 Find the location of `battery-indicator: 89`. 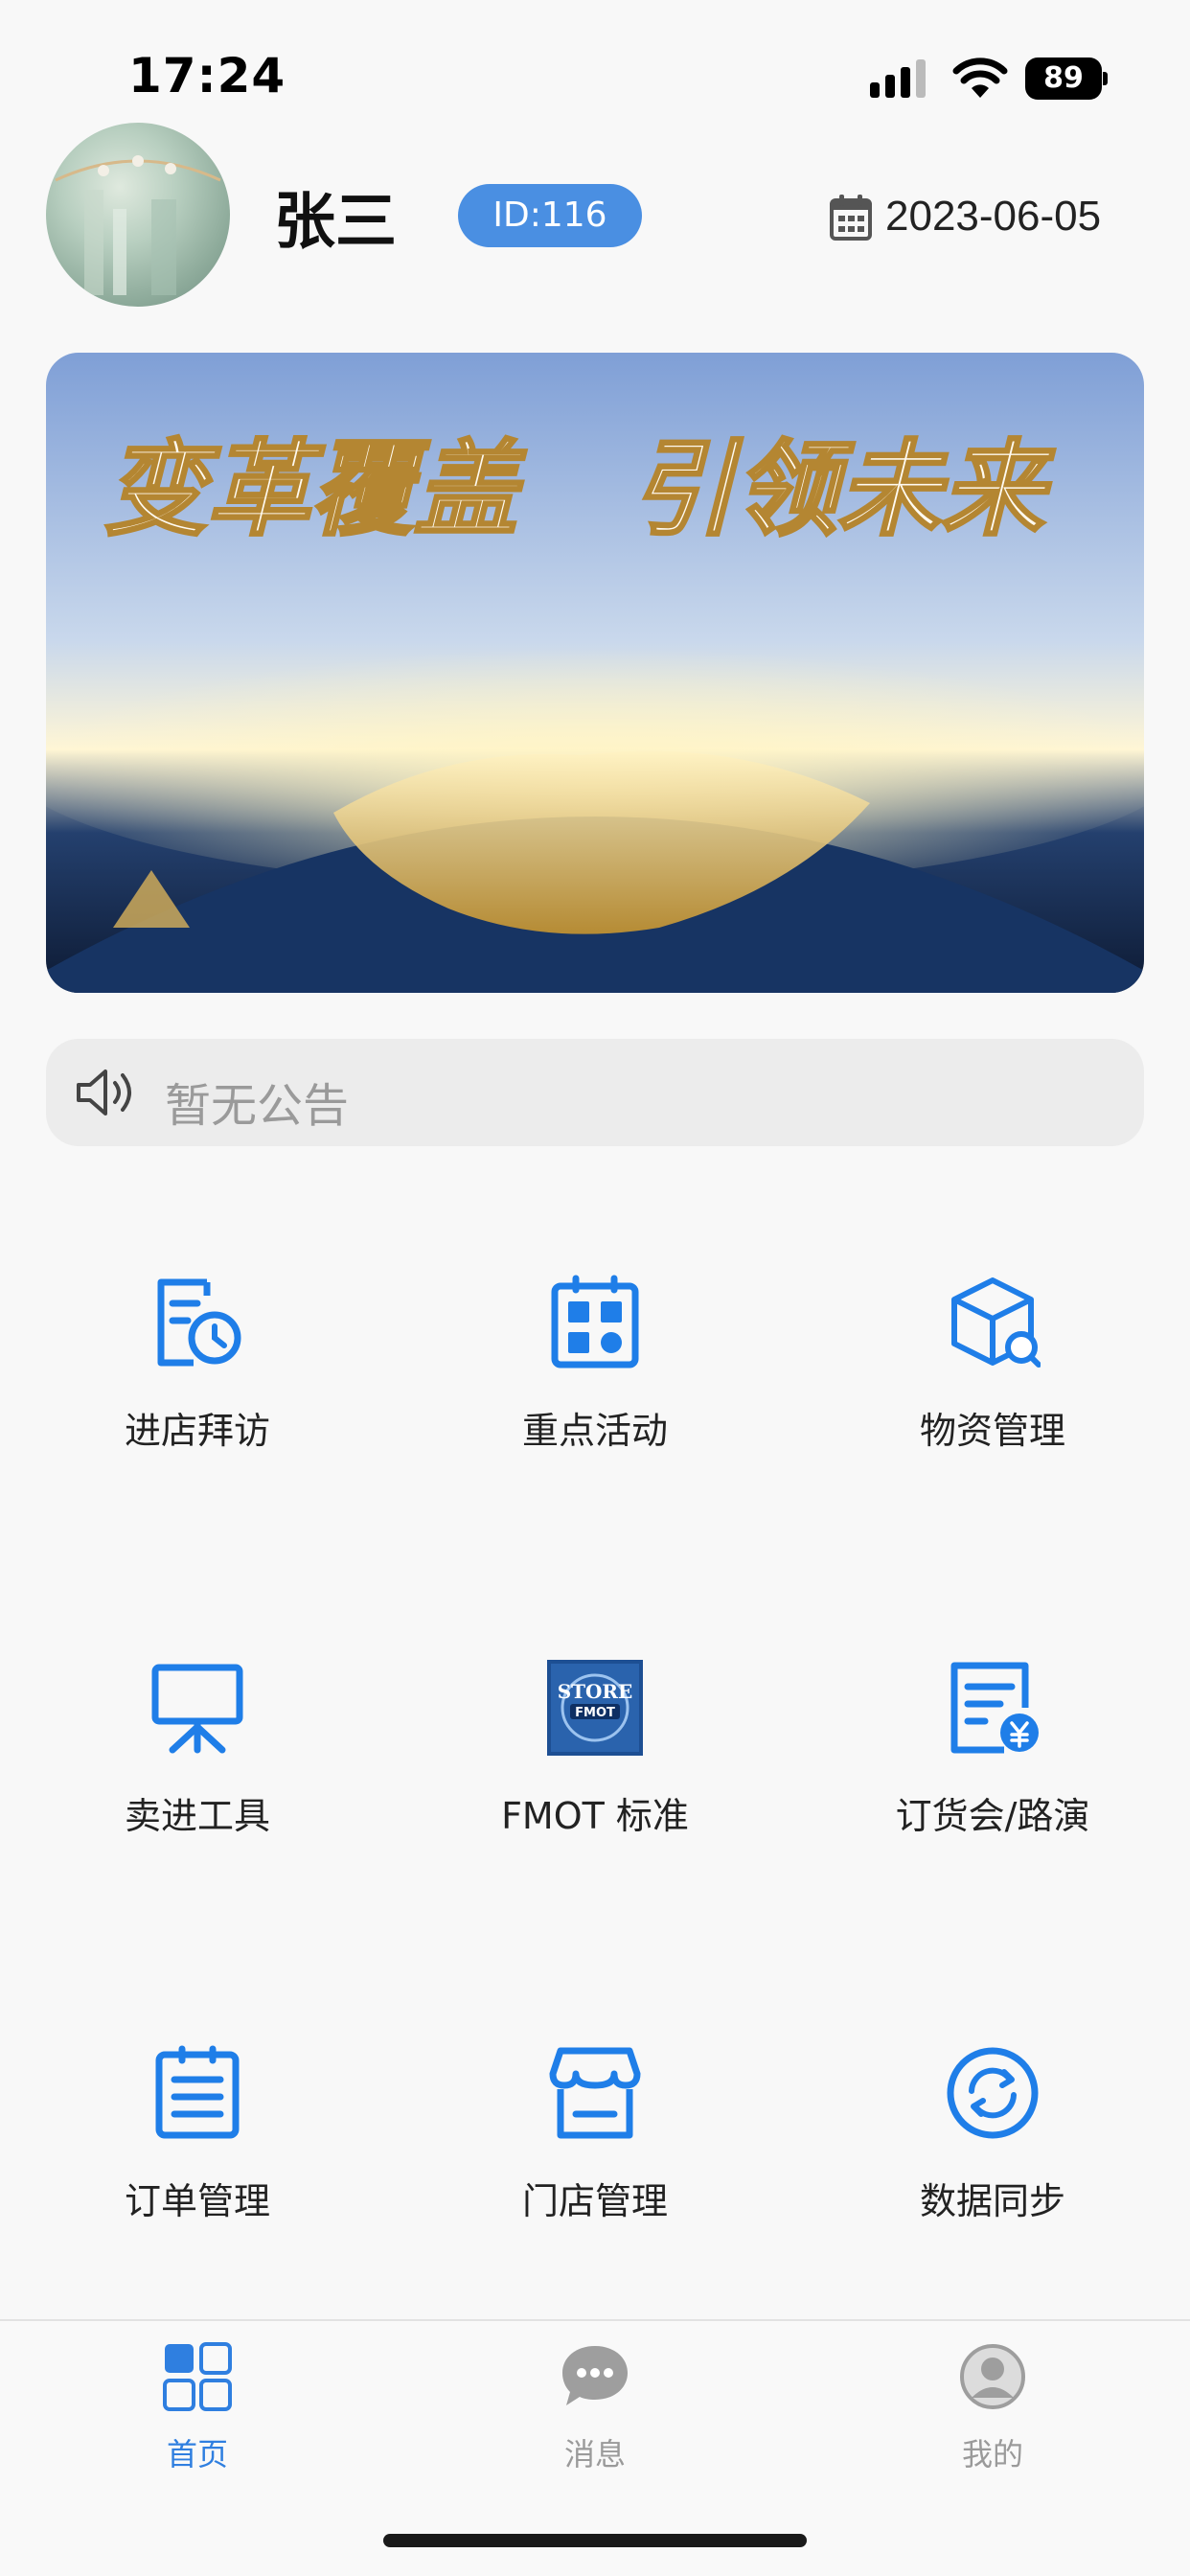

battery-indicator: 89 is located at coordinates (1067, 79).